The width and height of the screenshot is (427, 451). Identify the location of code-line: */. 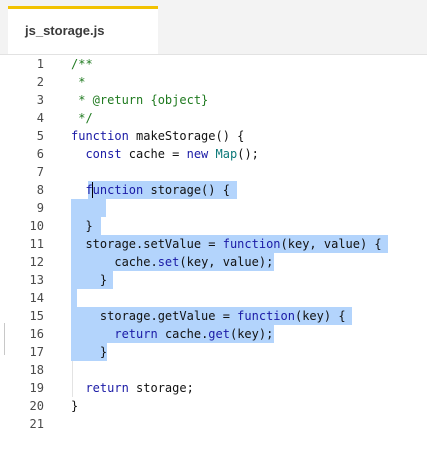
(82, 118).